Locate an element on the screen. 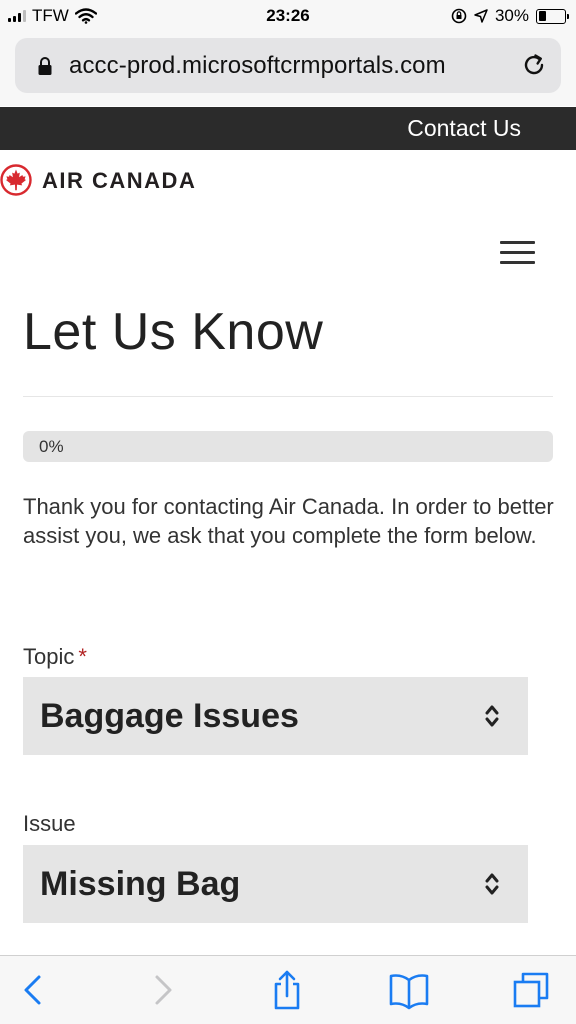 Image resolution: width=576 pixels, height=1024 pixels. issue-label-text: Issue is located at coordinates (49, 823).